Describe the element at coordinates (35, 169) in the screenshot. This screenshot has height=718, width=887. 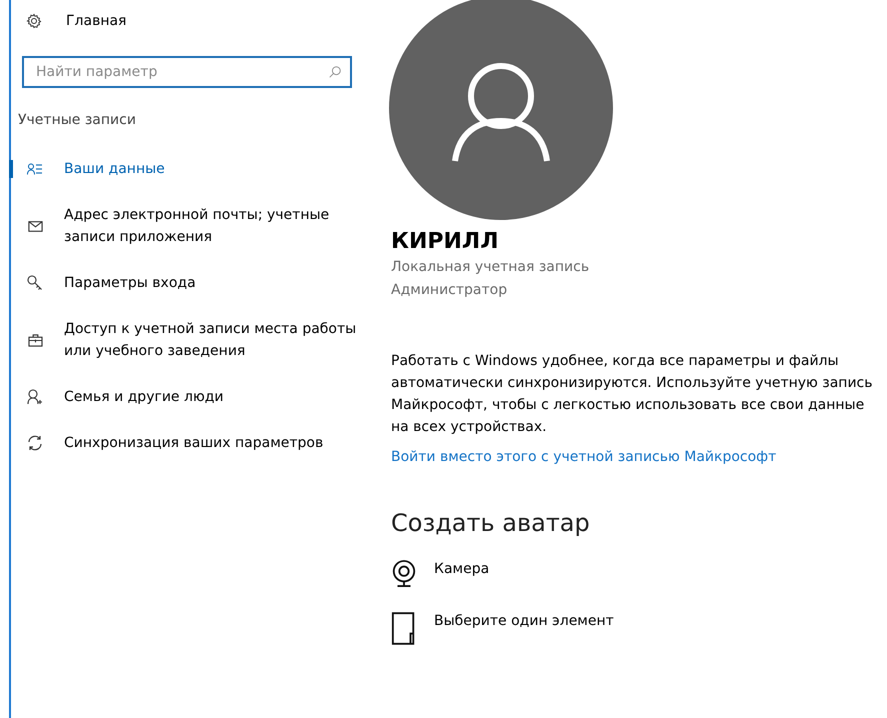
I see `person-list-icon` at that location.